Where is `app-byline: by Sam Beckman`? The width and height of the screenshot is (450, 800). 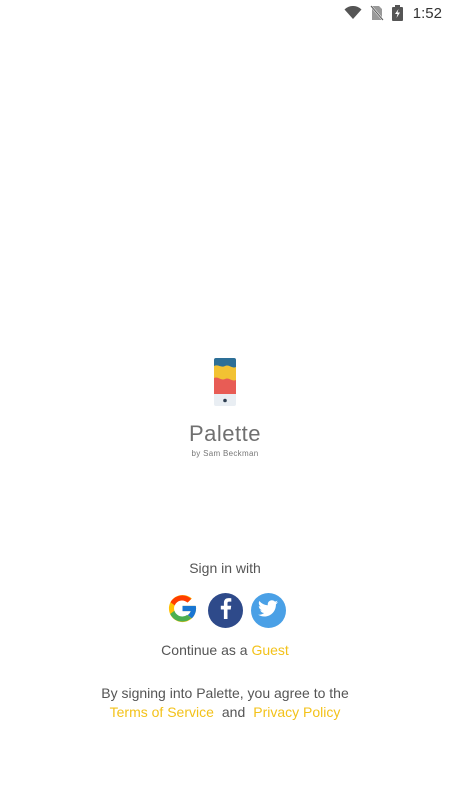 app-byline: by Sam Beckman is located at coordinates (225, 453).